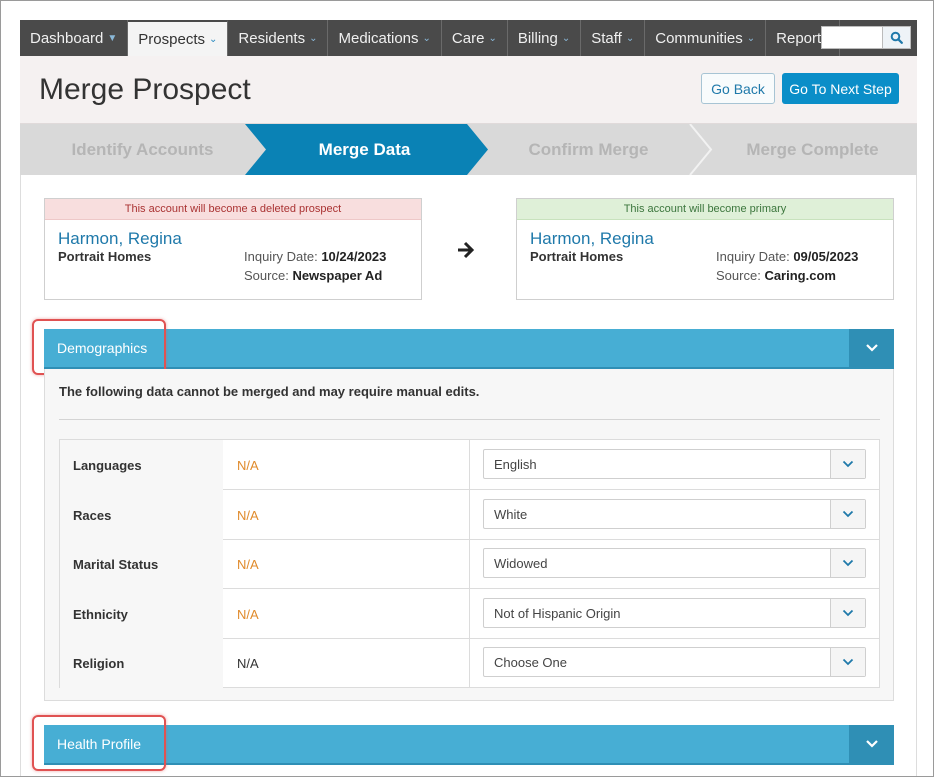 The height and width of the screenshot is (777, 934). I want to click on table-row: Religion N/A Choose One, so click(469, 663).